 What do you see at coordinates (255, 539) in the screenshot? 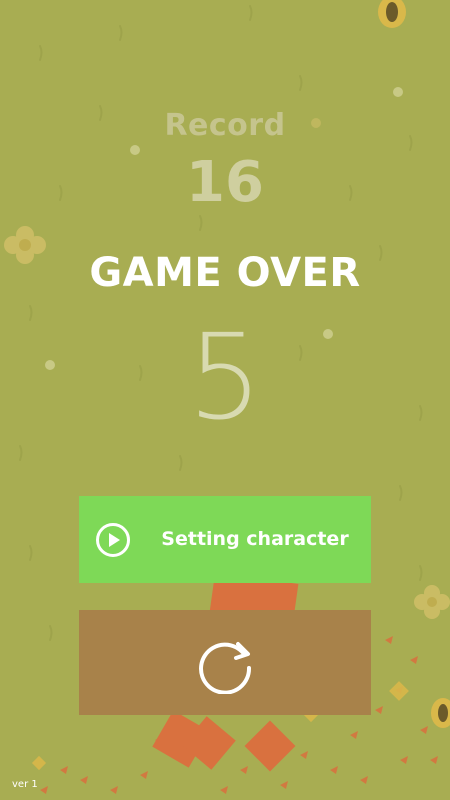
I see `setting-character-label: Setting character` at bounding box center [255, 539].